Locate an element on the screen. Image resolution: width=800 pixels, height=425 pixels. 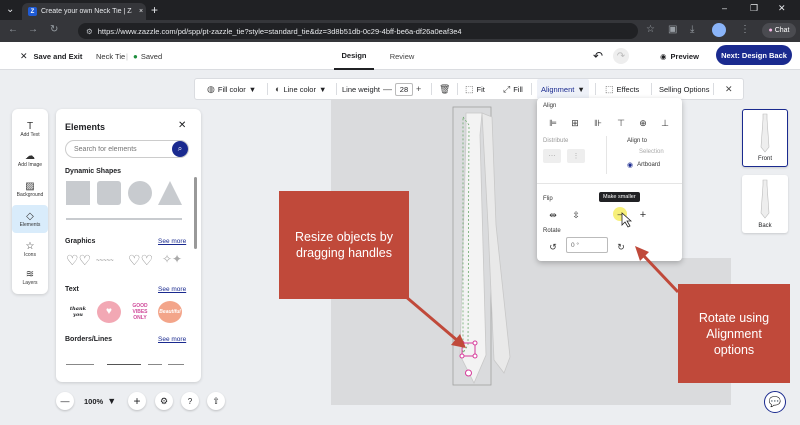
zoom-in-button: + is located at coordinates (137, 401).